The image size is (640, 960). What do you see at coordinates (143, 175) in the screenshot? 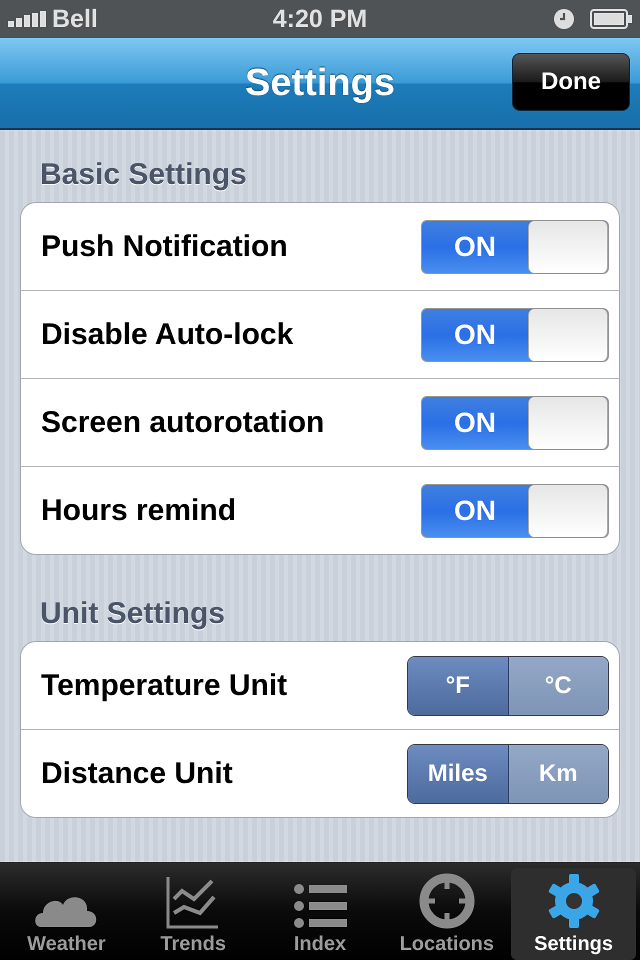
I see `section-header: Basic Settings` at bounding box center [143, 175].